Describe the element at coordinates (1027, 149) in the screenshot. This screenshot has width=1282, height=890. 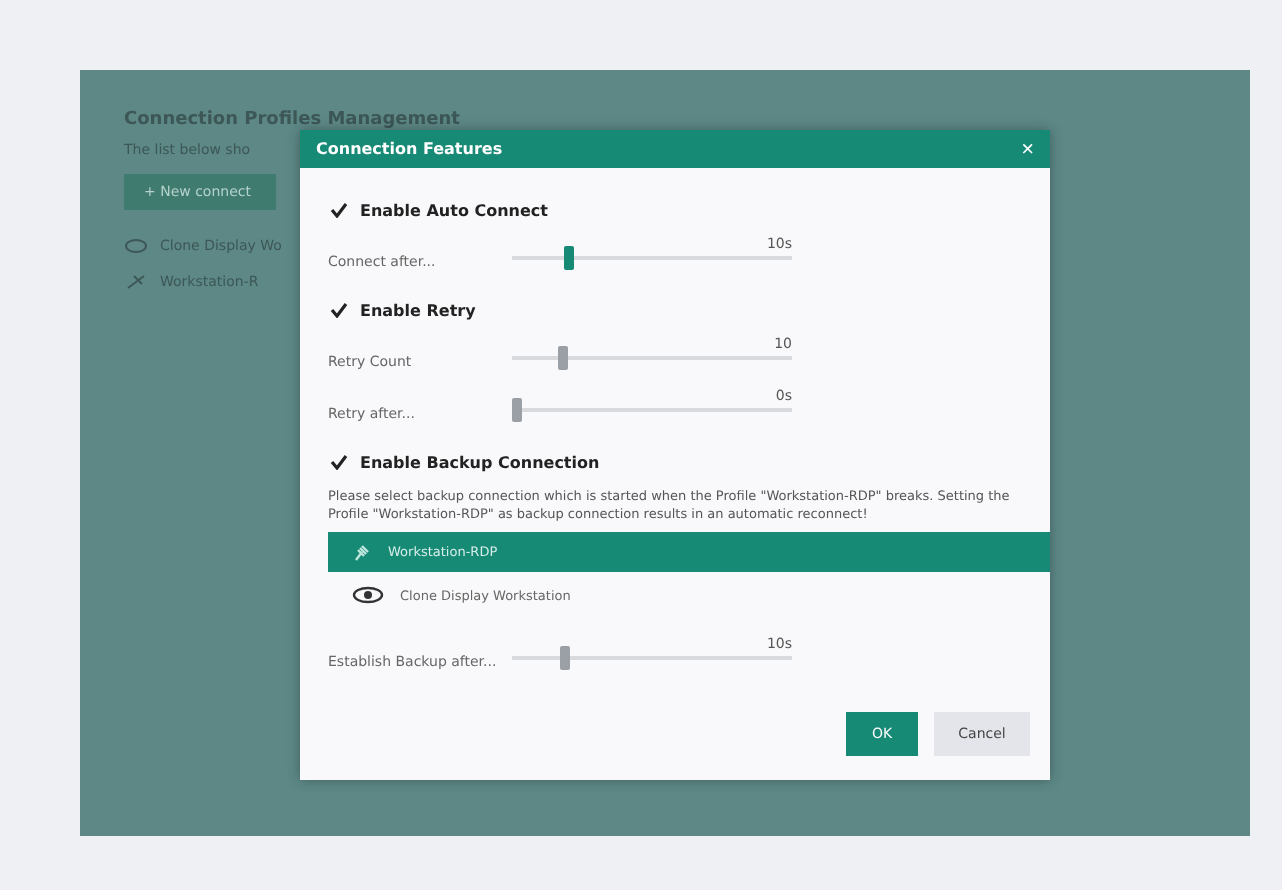
I see `close-button: ×` at that location.